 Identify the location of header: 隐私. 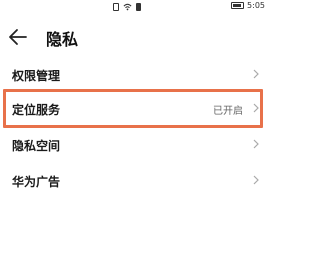
(135, 37).